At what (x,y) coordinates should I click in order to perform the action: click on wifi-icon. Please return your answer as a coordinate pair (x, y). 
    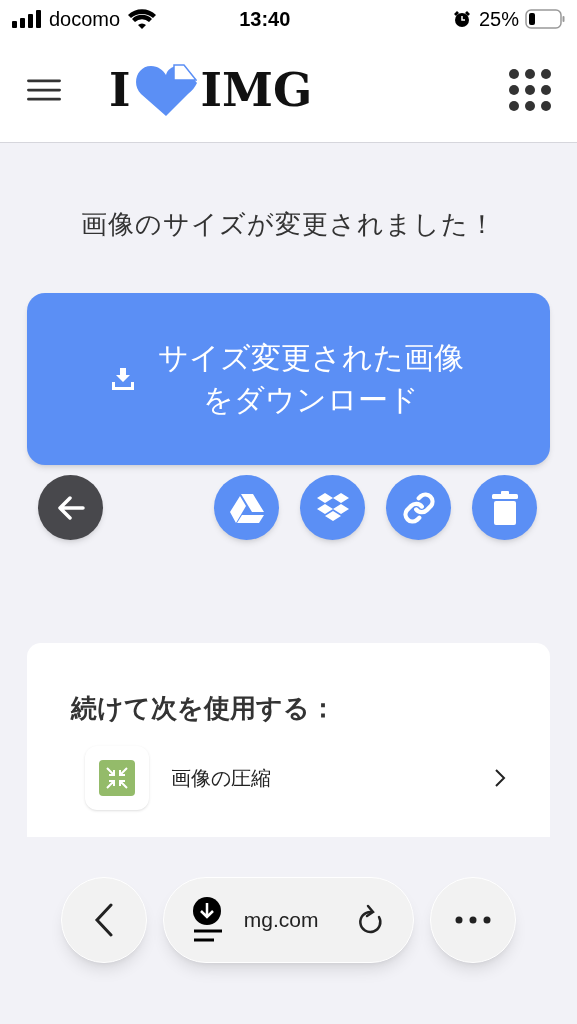
    Looking at the image, I should click on (142, 19).